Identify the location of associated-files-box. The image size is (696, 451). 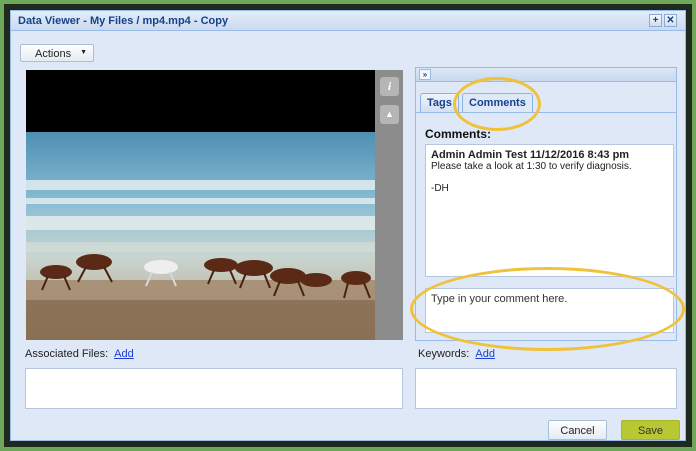
(214, 388).